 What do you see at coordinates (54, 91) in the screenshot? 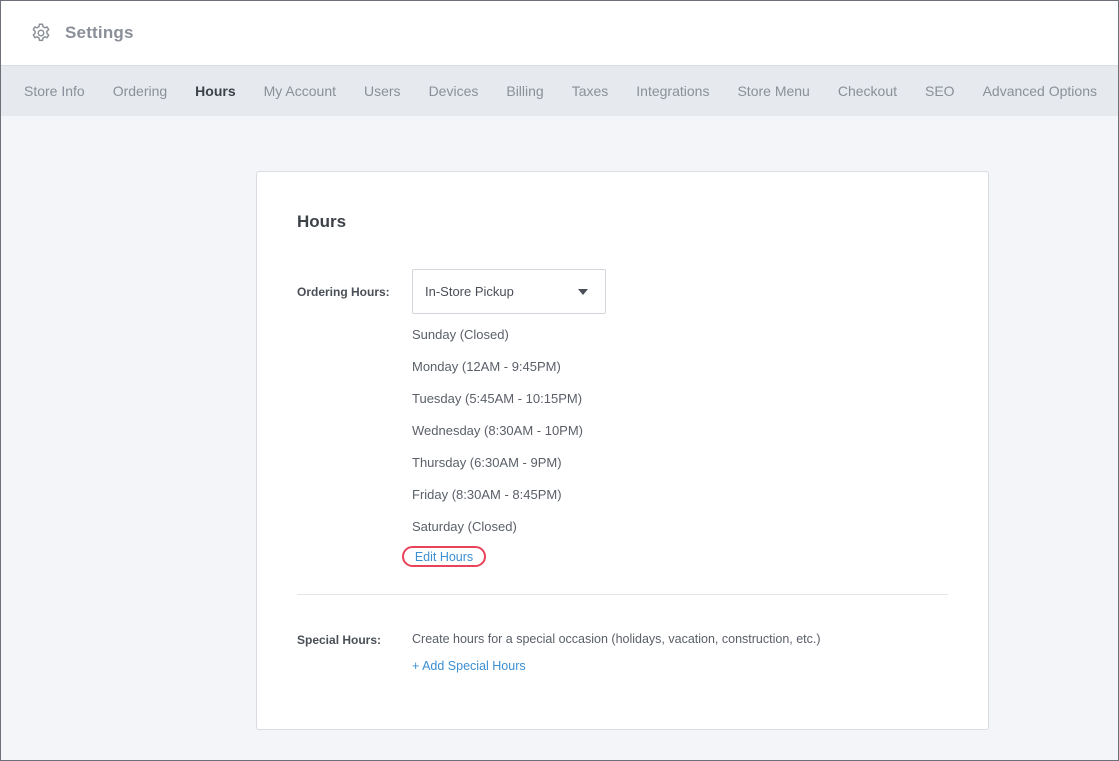
I see `tab-store-info: Store Info` at bounding box center [54, 91].